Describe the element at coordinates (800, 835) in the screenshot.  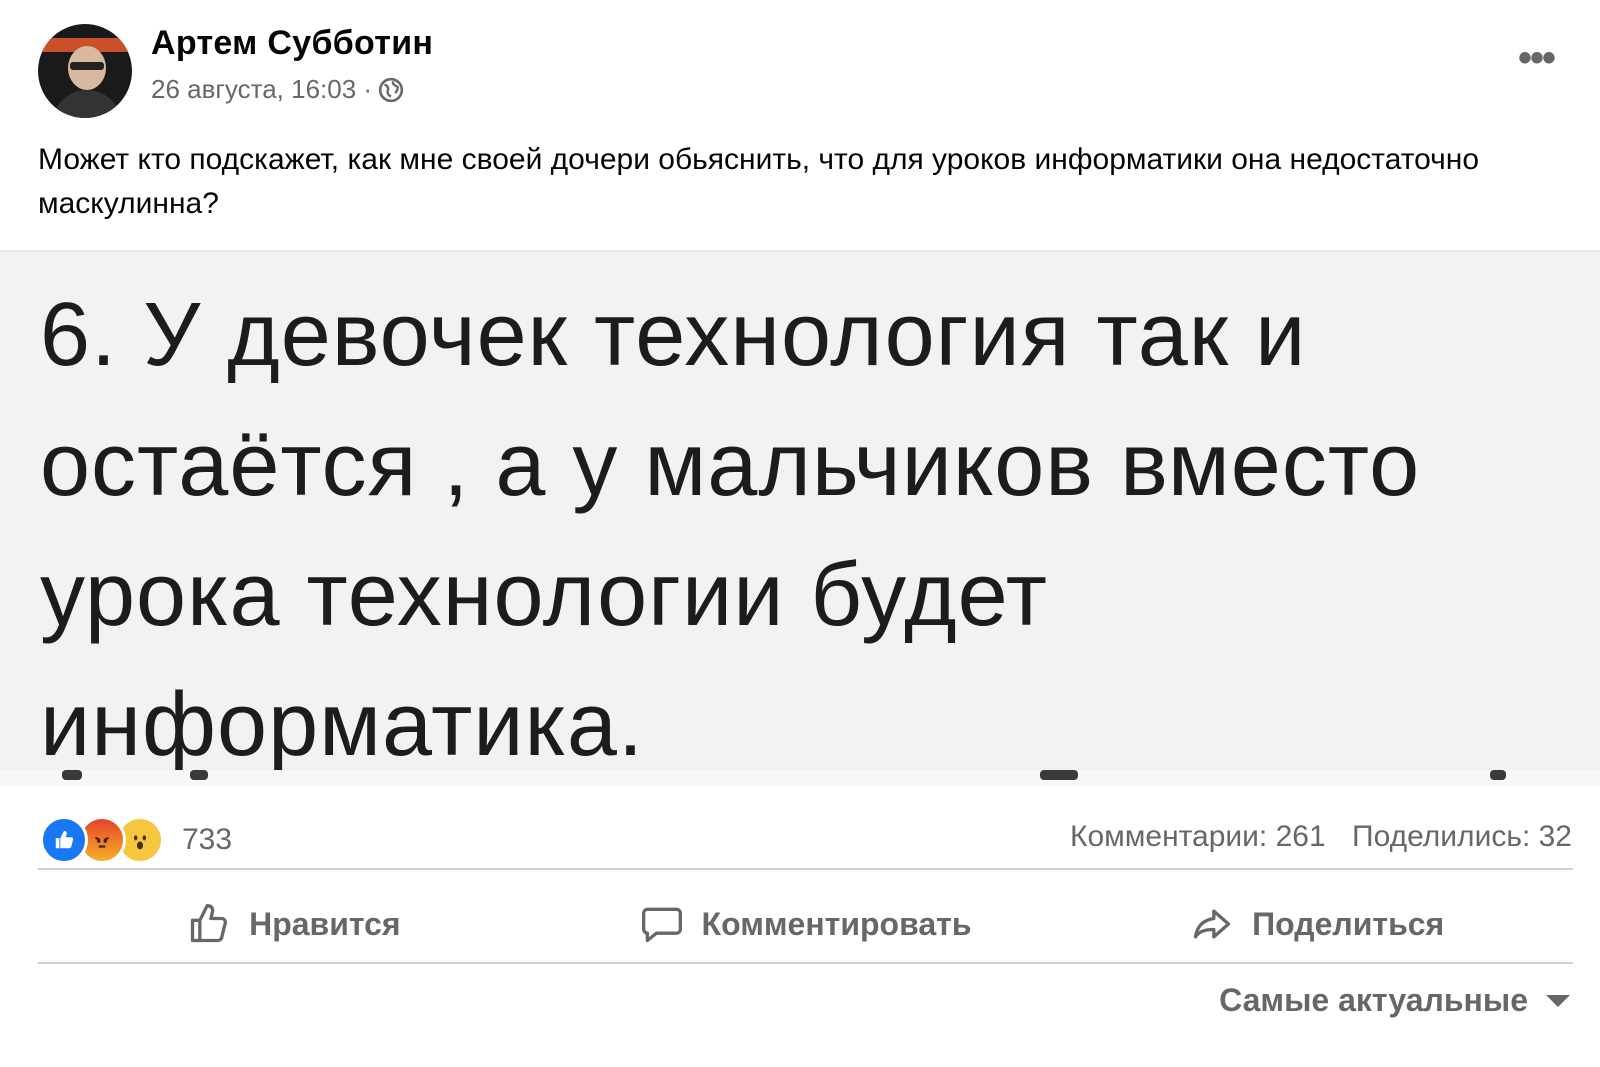
I see `post-stats: 733 Комментарии: 261 Поделились: 32` at that location.